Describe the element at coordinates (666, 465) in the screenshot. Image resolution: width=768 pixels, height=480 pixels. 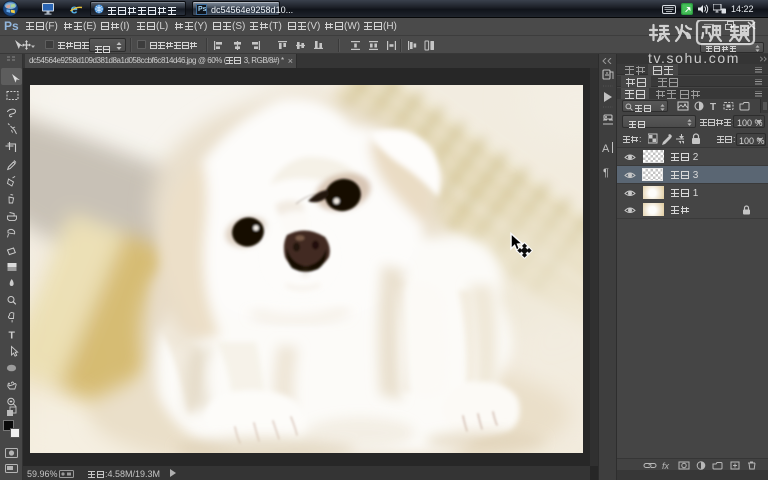
I see `svg-text: fx` at that location.